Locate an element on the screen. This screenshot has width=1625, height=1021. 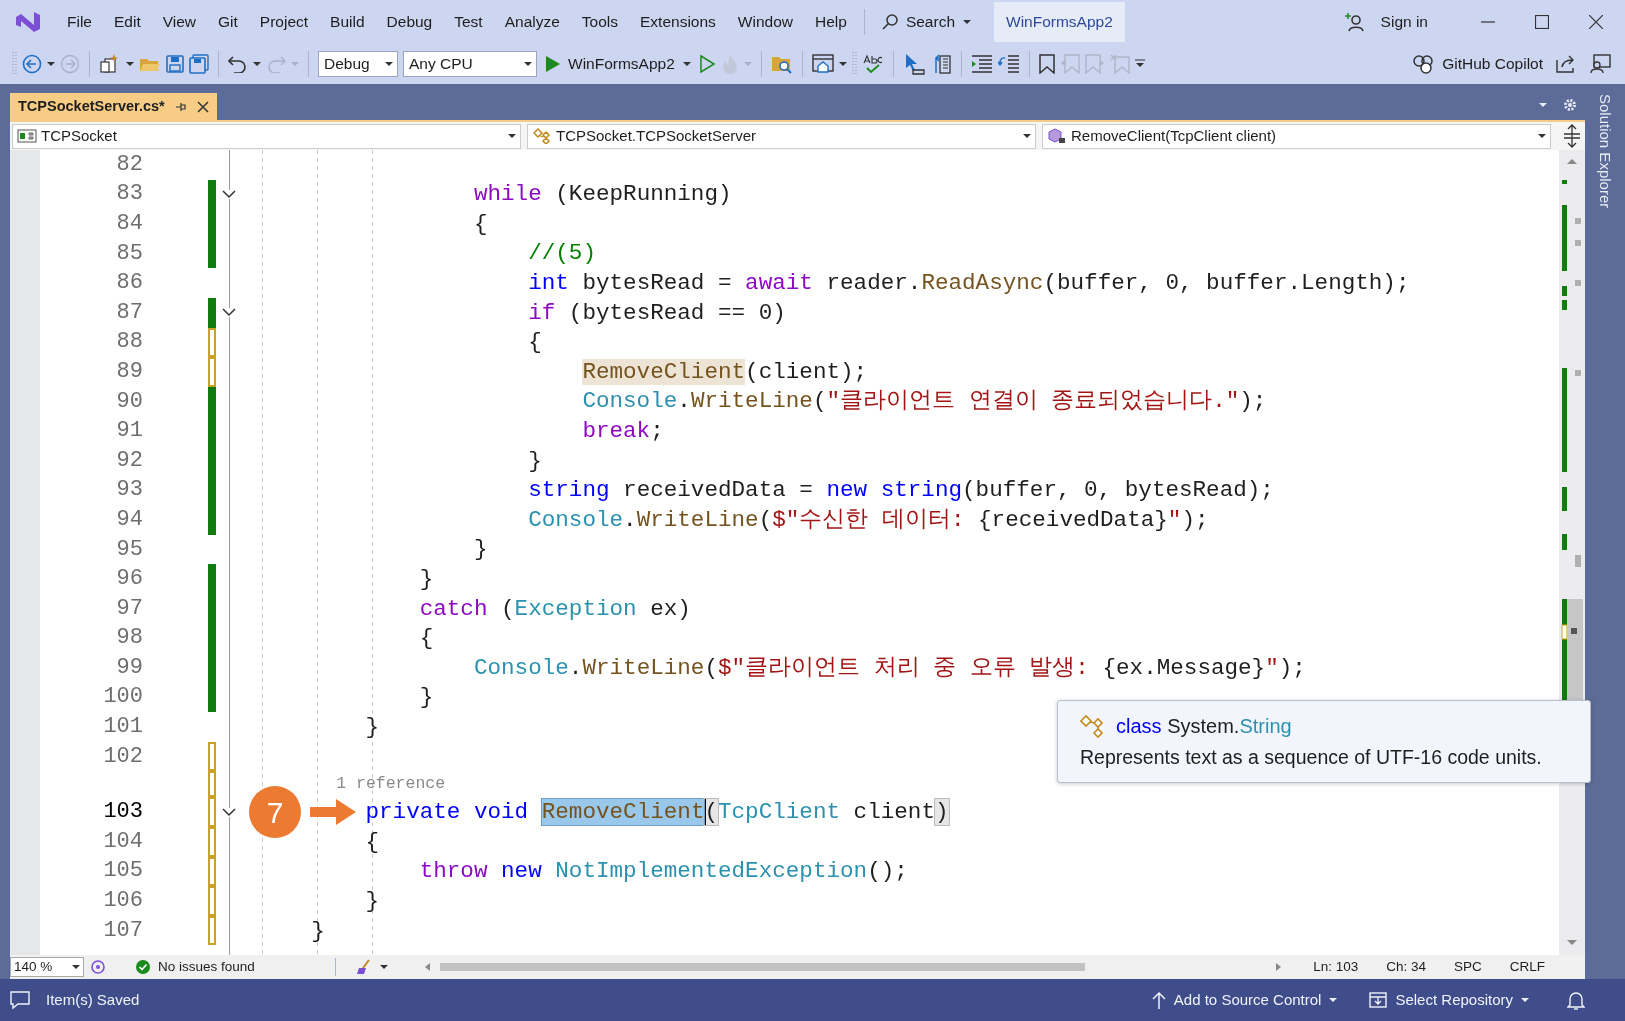
line-number: 89 is located at coordinates (129, 371).